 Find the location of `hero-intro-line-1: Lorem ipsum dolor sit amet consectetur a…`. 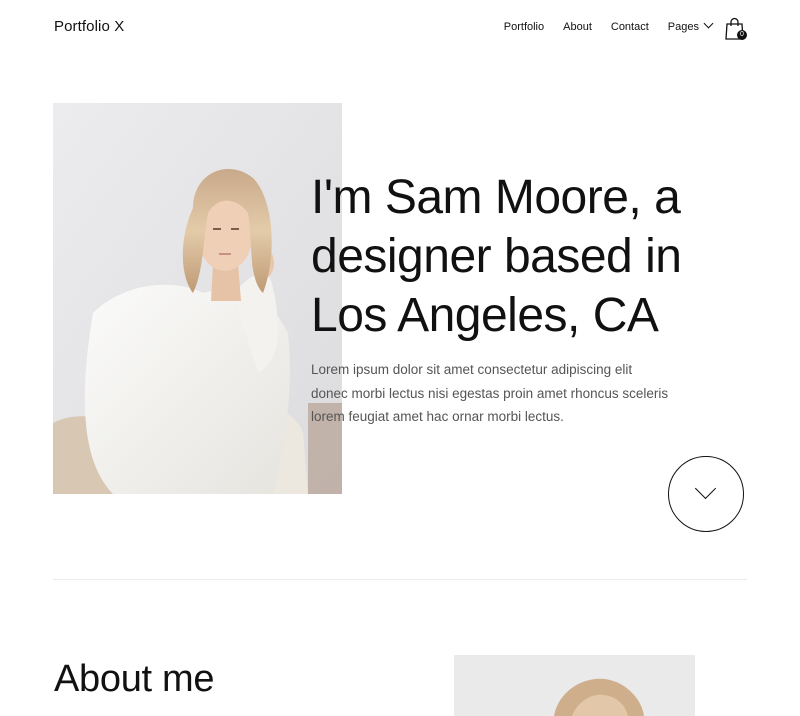

hero-intro-line-1: Lorem ipsum dolor sit amet consectetur a… is located at coordinates (472, 369).